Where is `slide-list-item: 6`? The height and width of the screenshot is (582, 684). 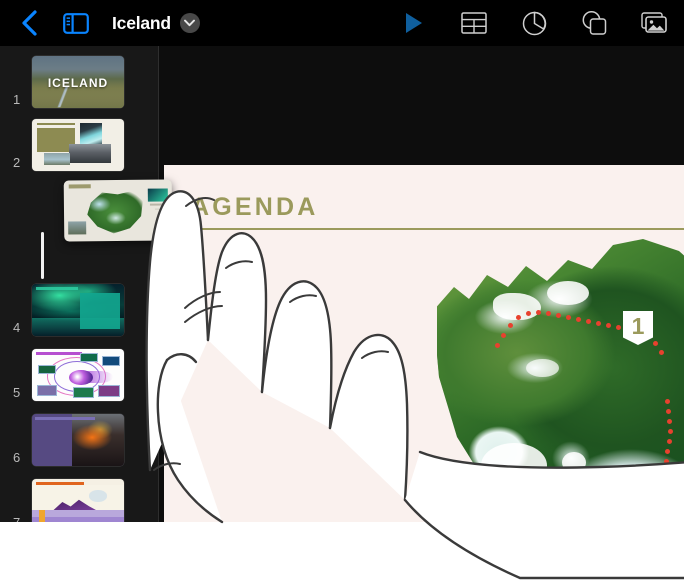 slide-list-item: 6 is located at coordinates (79, 440).